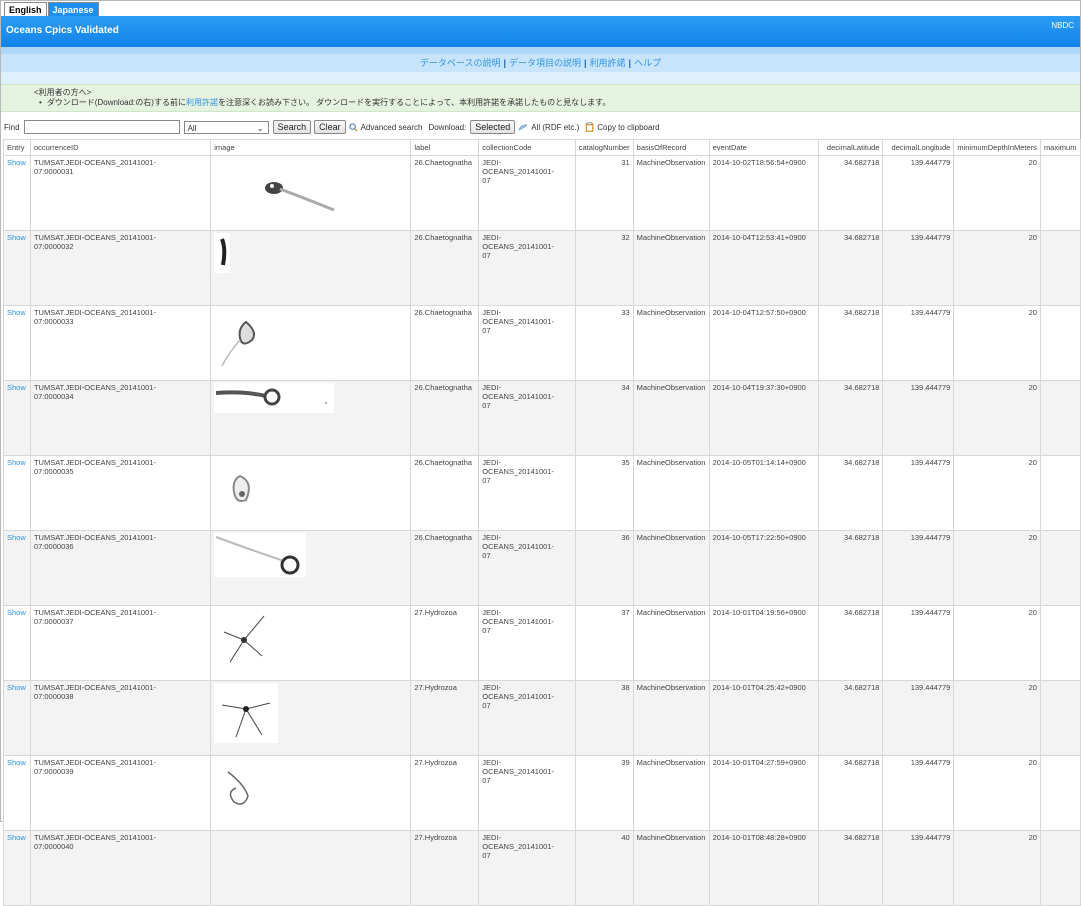 This screenshot has width=1081, height=906. I want to click on occurrence-id-line2: 07:0000040, so click(53, 846).